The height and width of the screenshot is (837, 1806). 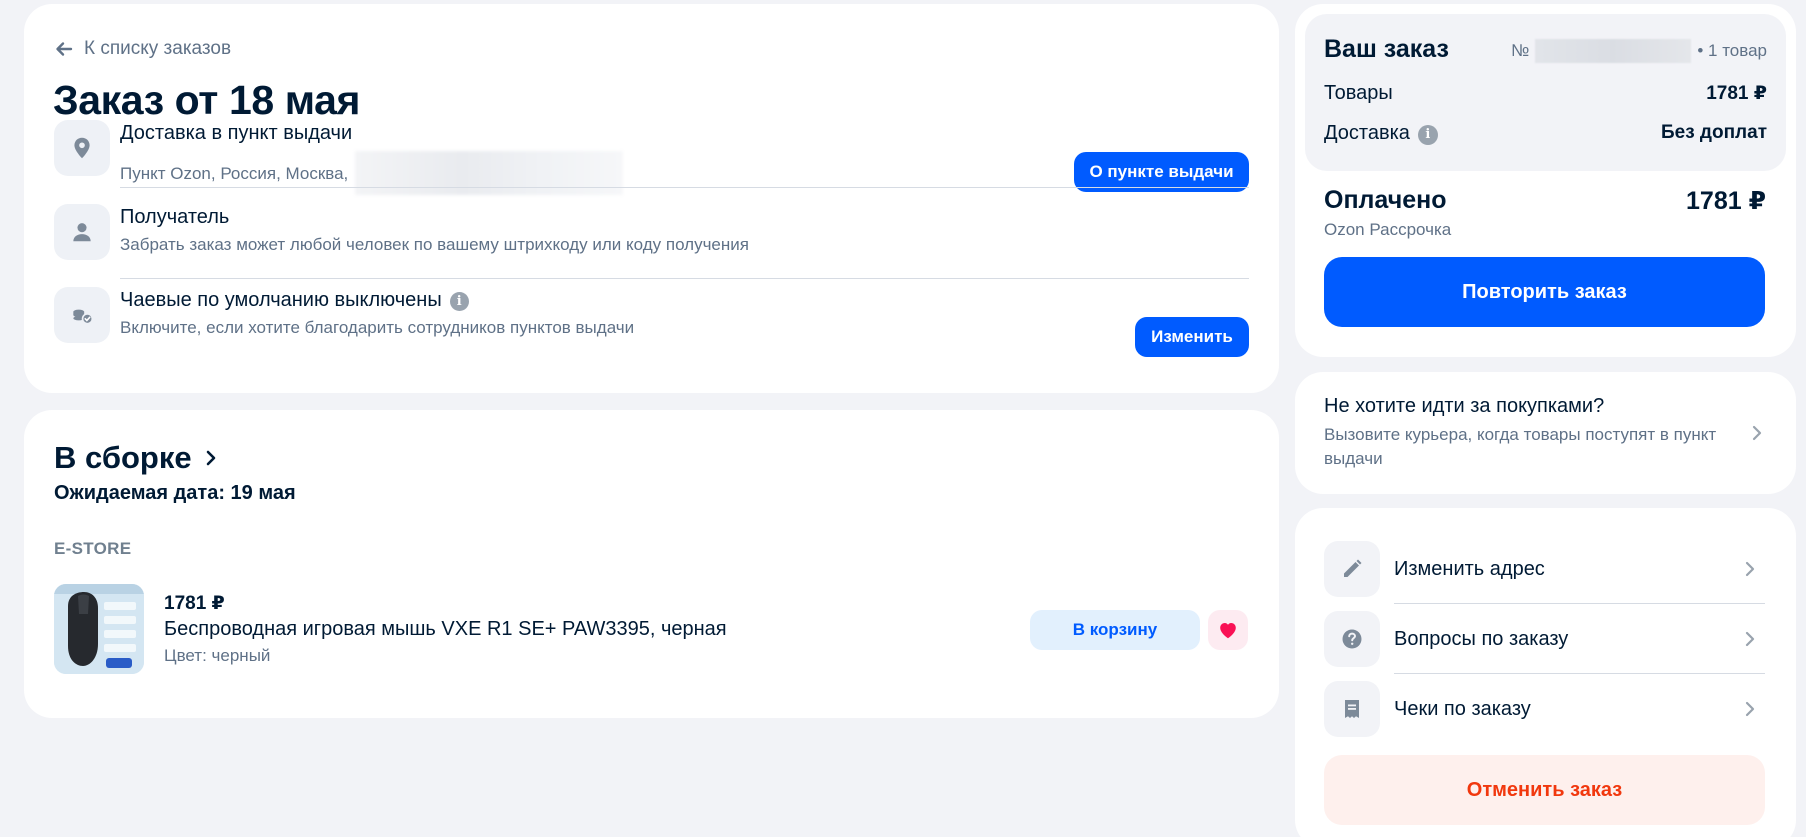 I want to click on goods-value: 1781 ₽, so click(x=1736, y=93).